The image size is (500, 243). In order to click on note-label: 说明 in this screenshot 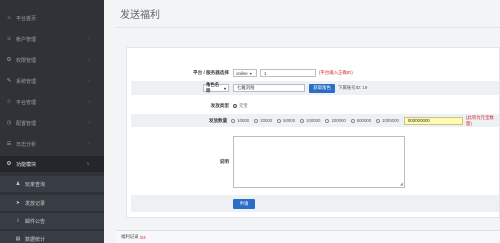, I will do `click(224, 161)`.